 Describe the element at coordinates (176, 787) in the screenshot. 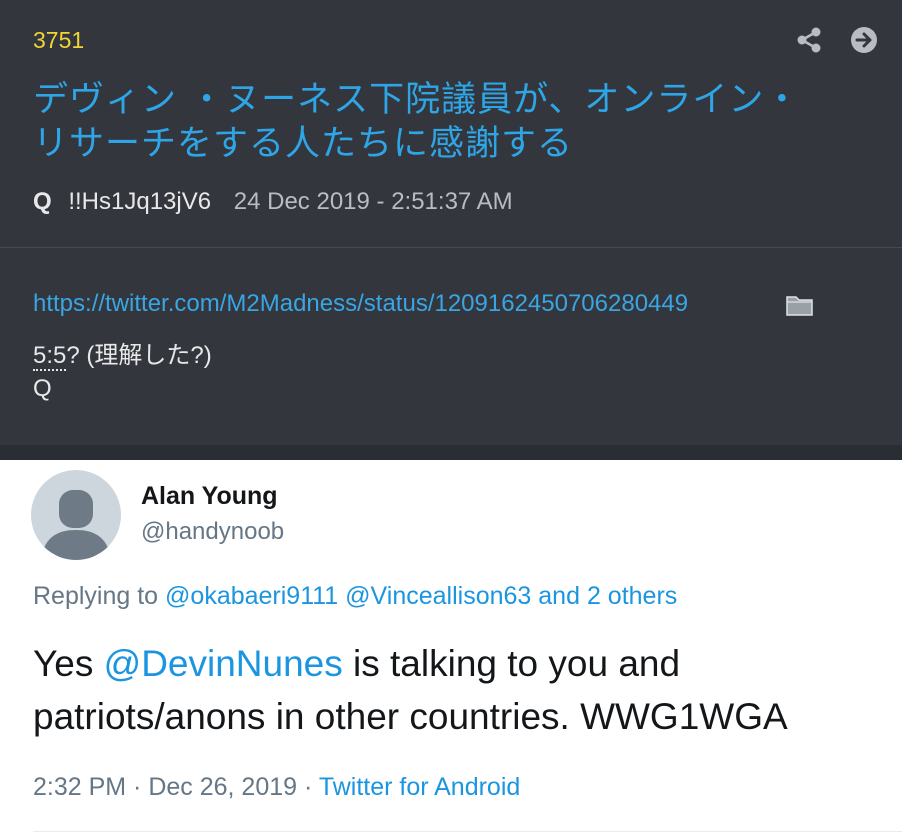

I see `tweet-timestamp: 2:32 PM · Dec 26, 2019 ·` at that location.